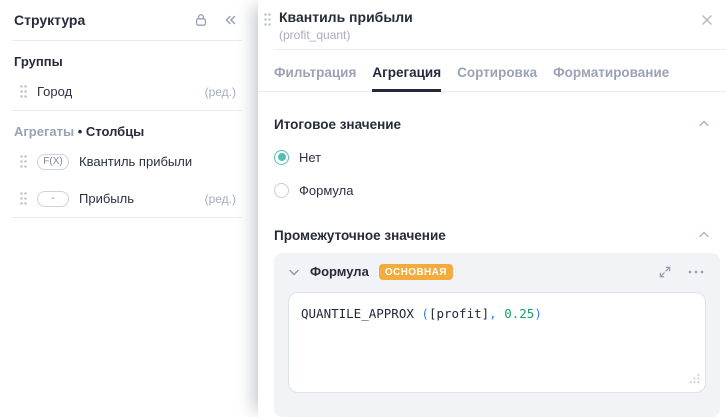  Describe the element at coordinates (115, 131) in the screenshot. I see `columns-label: Столбцы` at that location.